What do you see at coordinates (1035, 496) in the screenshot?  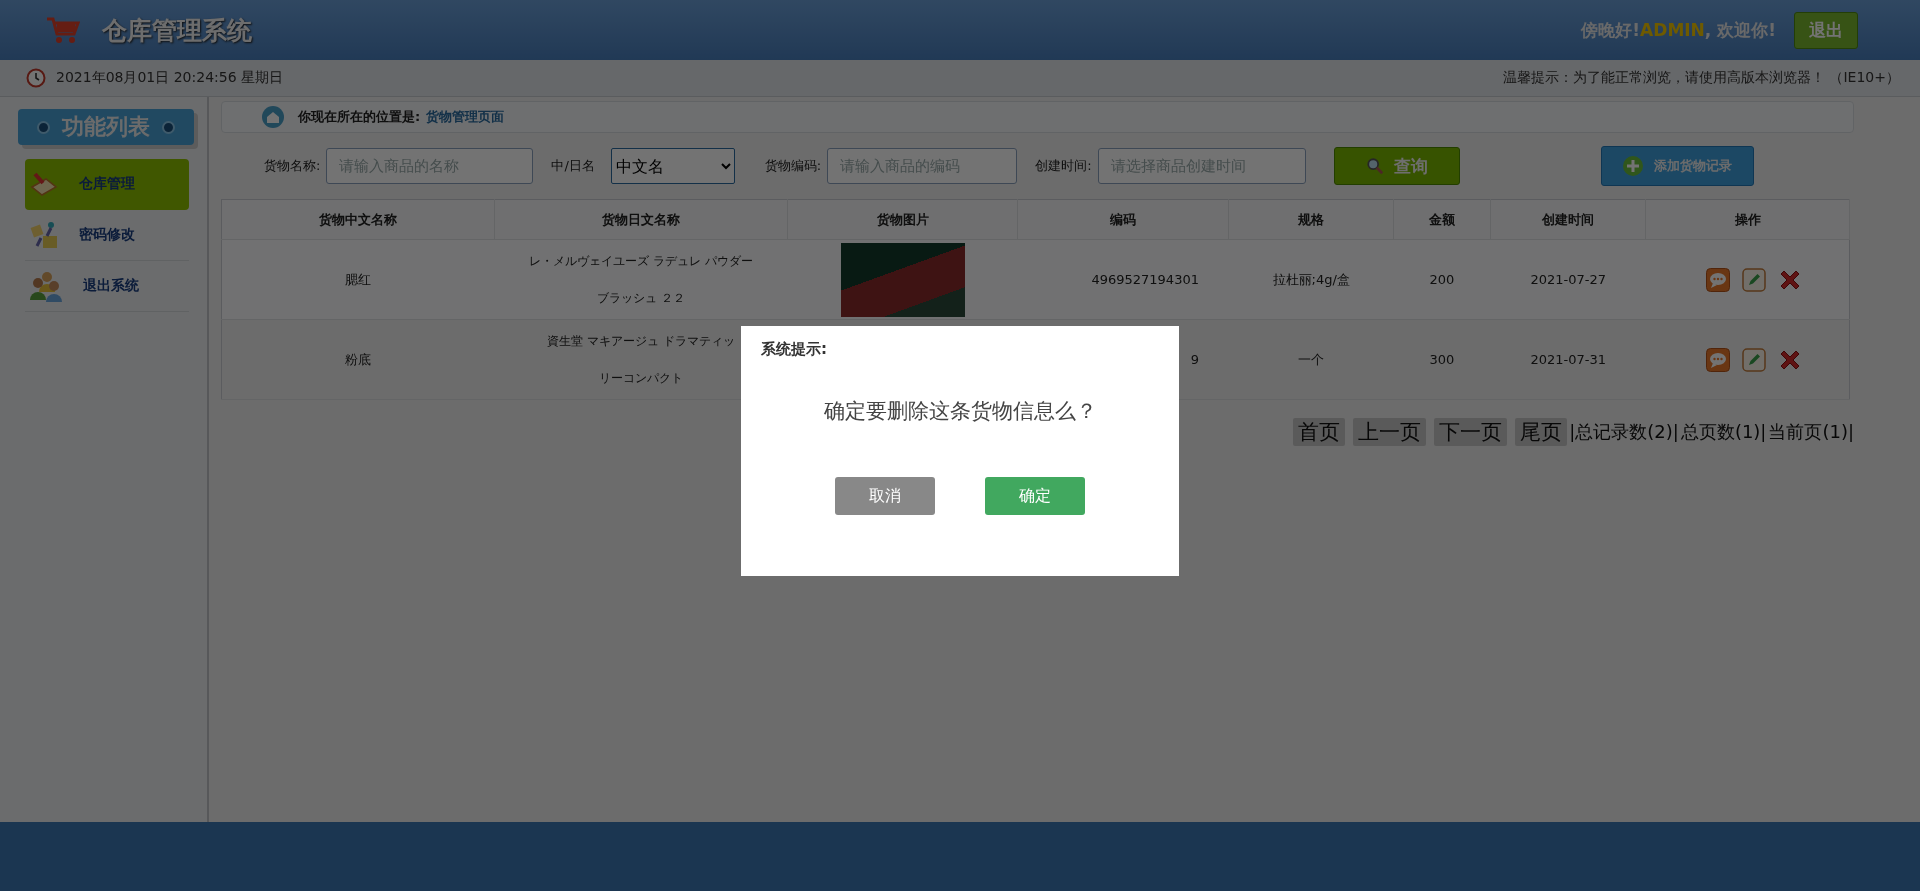 I see `confirm-button: 确定` at bounding box center [1035, 496].